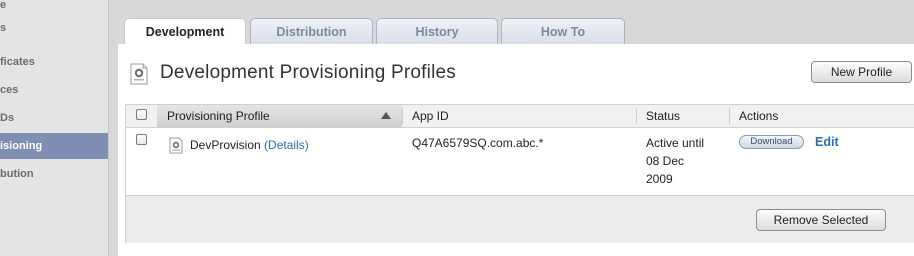 This screenshot has width=914, height=256. I want to click on select-all-checkbox, so click(141, 114).